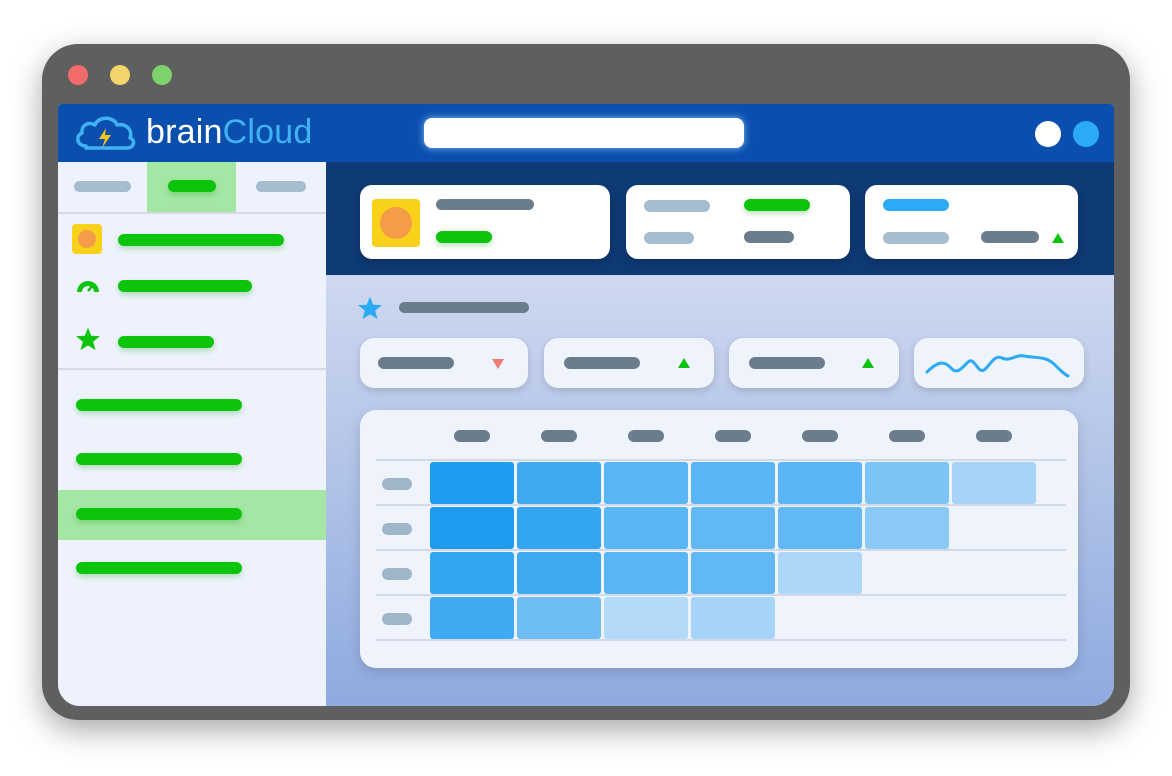 Image resolution: width=1172 pixels, height=776 pixels. What do you see at coordinates (997, 366) in the screenshot?
I see `sparkline-icon` at bounding box center [997, 366].